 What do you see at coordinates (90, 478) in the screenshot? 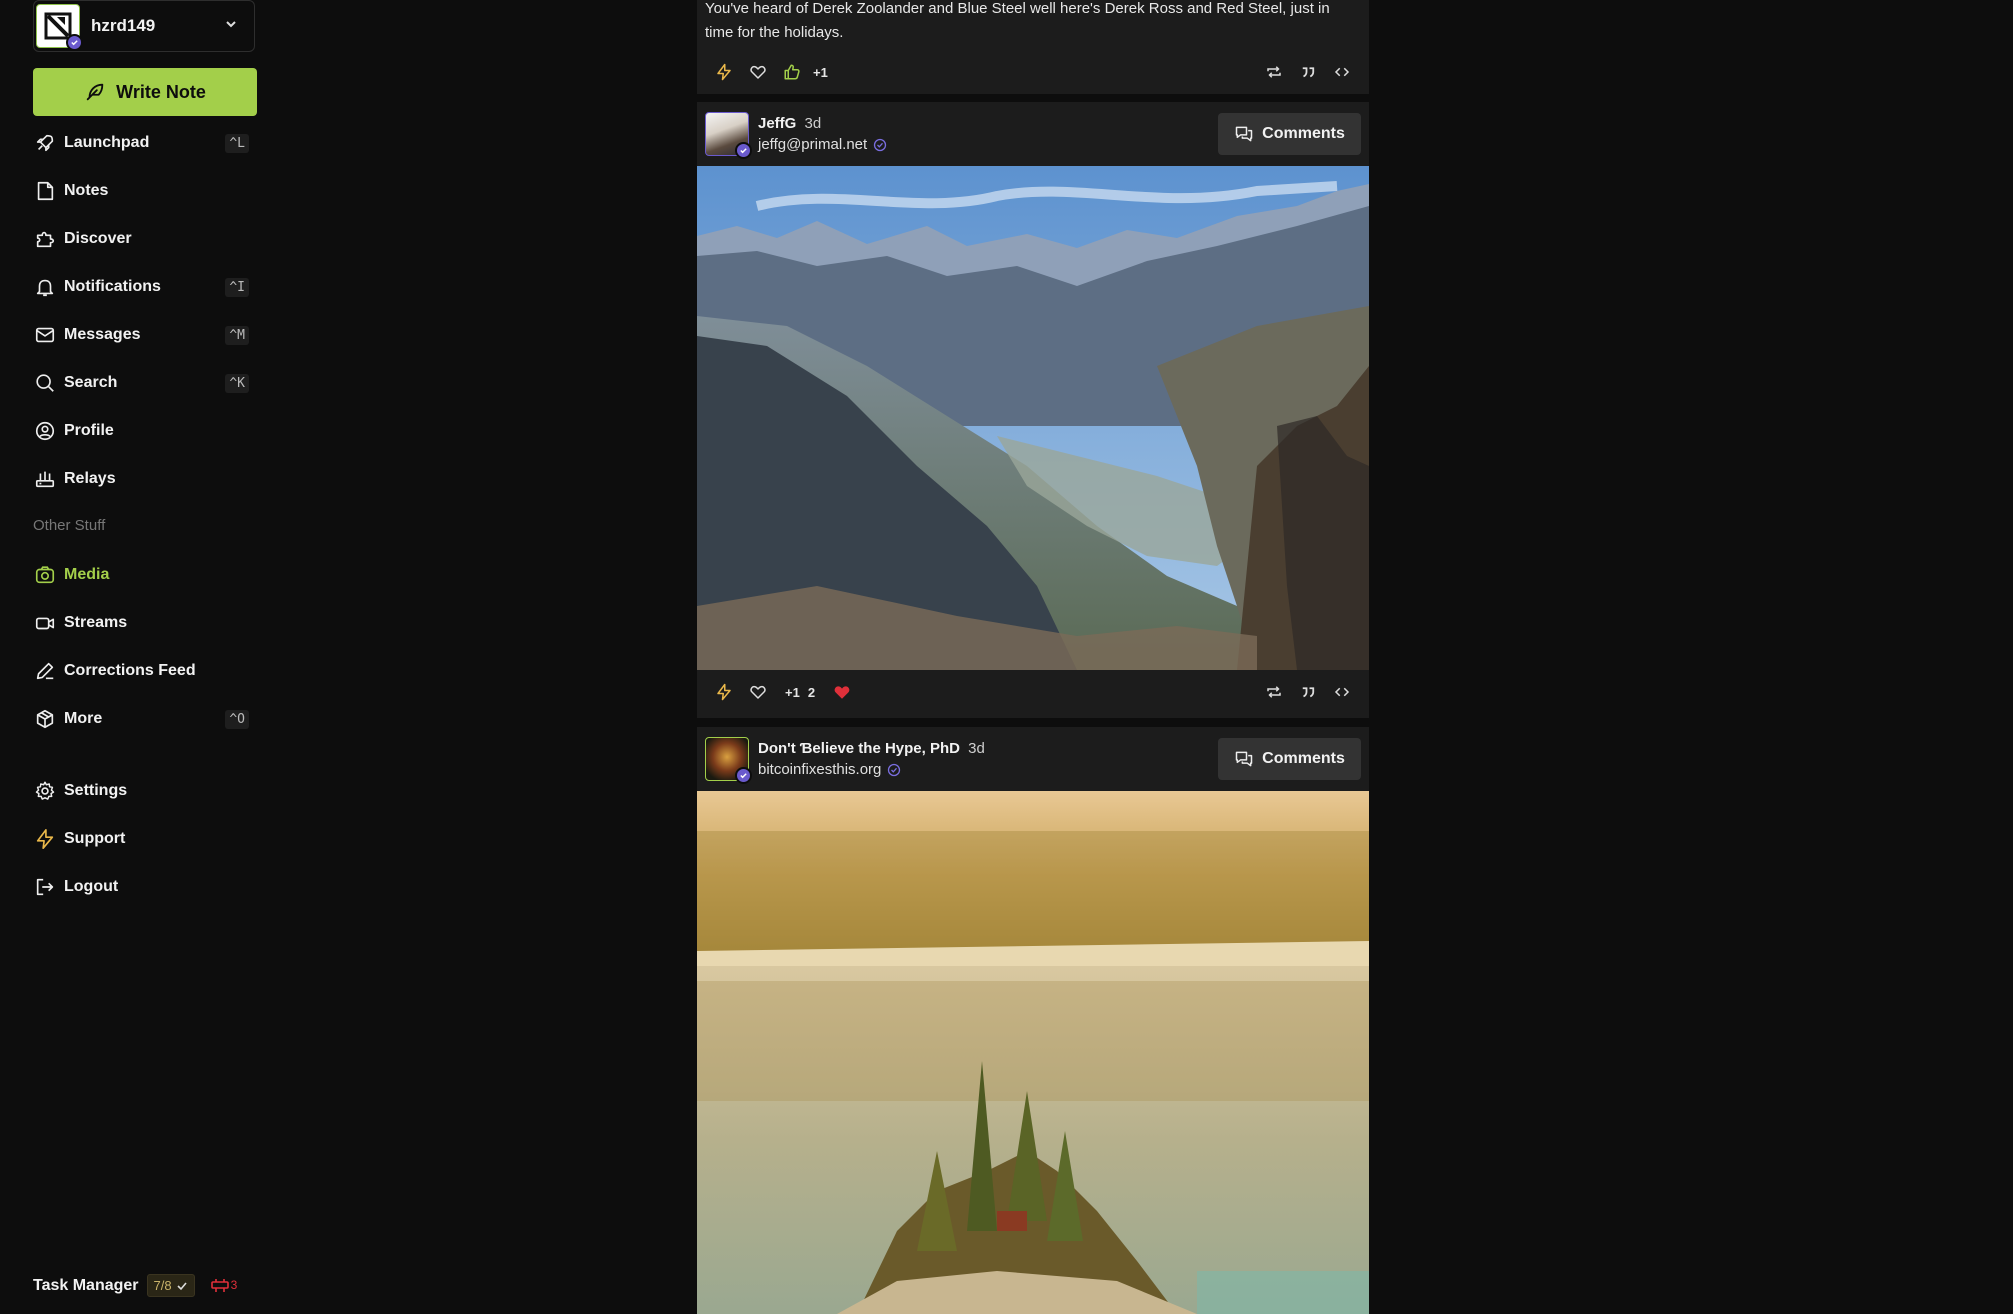
I see `nav-label: Relays` at bounding box center [90, 478].